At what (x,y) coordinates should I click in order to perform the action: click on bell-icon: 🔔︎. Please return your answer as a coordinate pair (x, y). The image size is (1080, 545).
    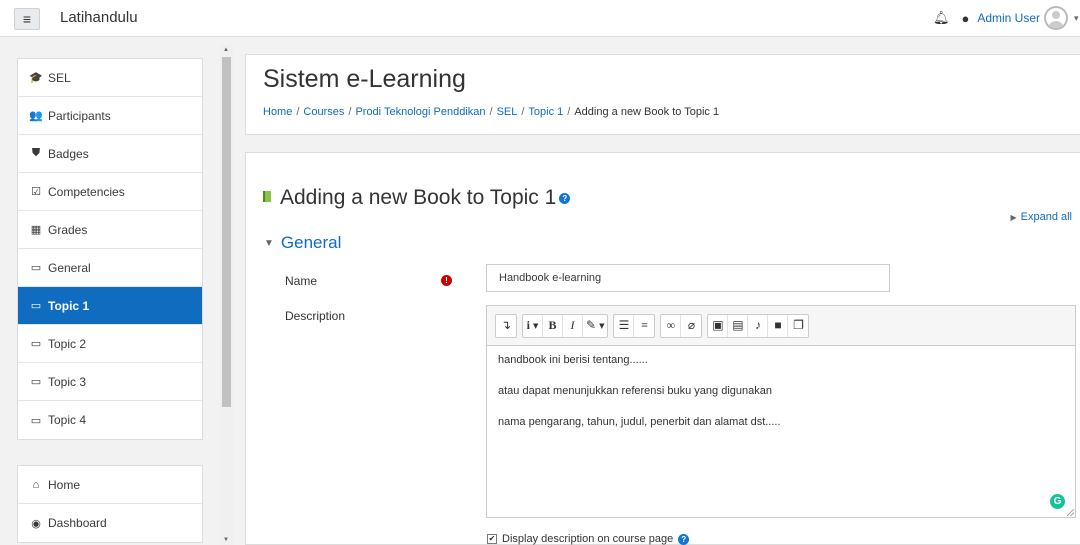
    Looking at the image, I should click on (941, 18).